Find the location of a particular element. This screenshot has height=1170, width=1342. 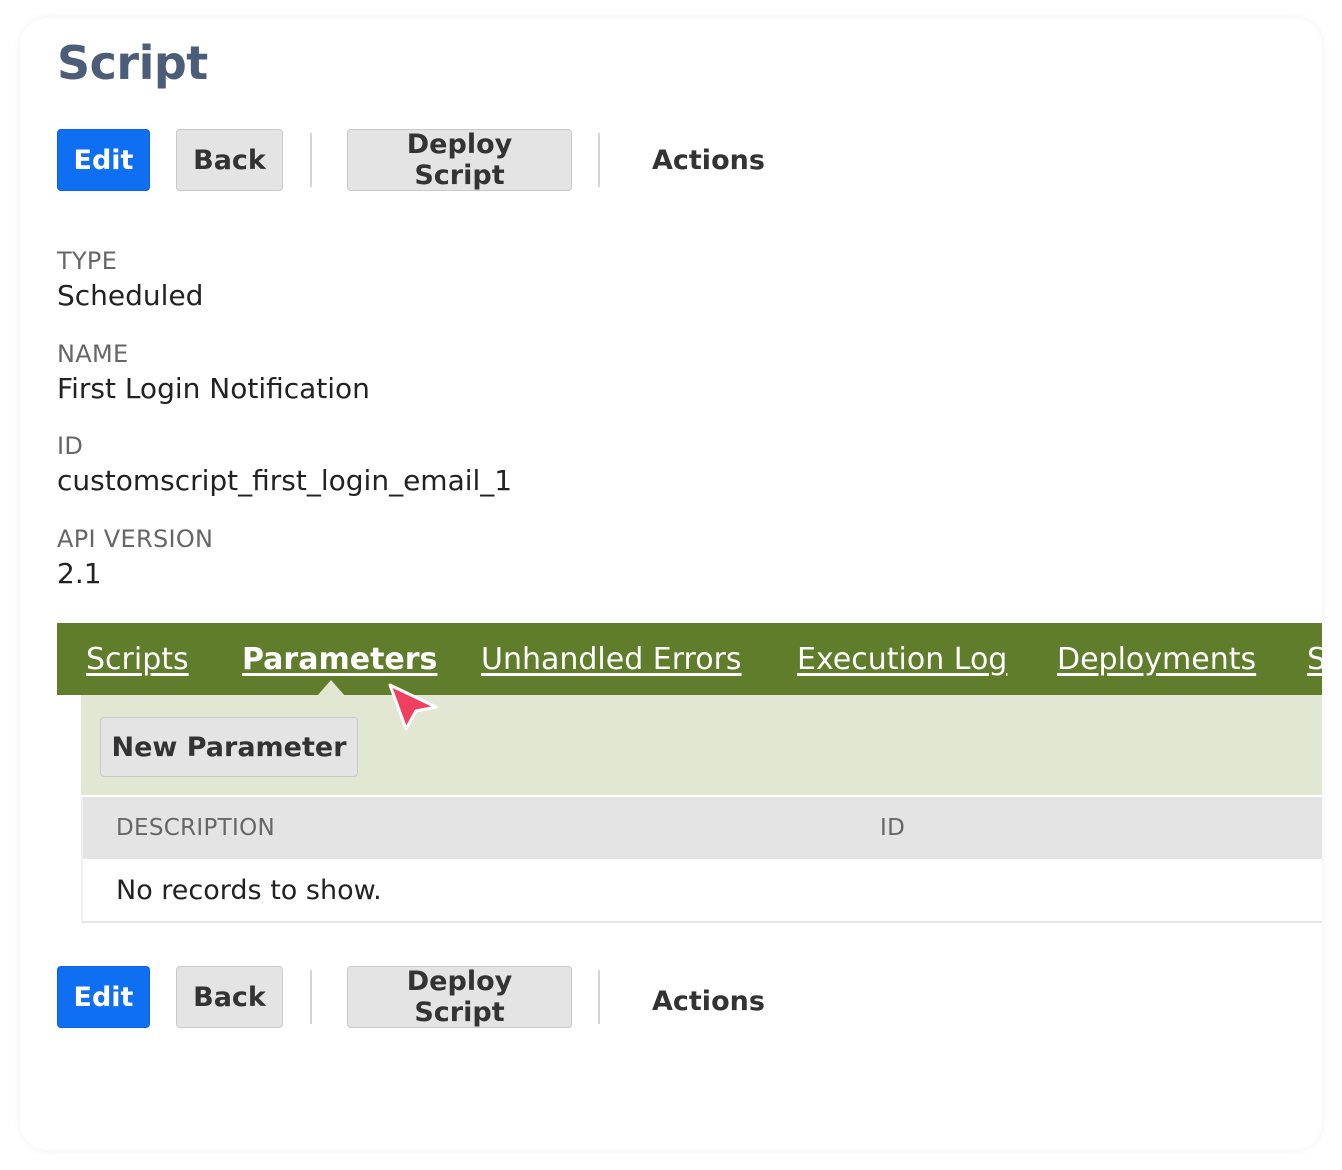

field-label: API VERSION is located at coordinates (135, 539).